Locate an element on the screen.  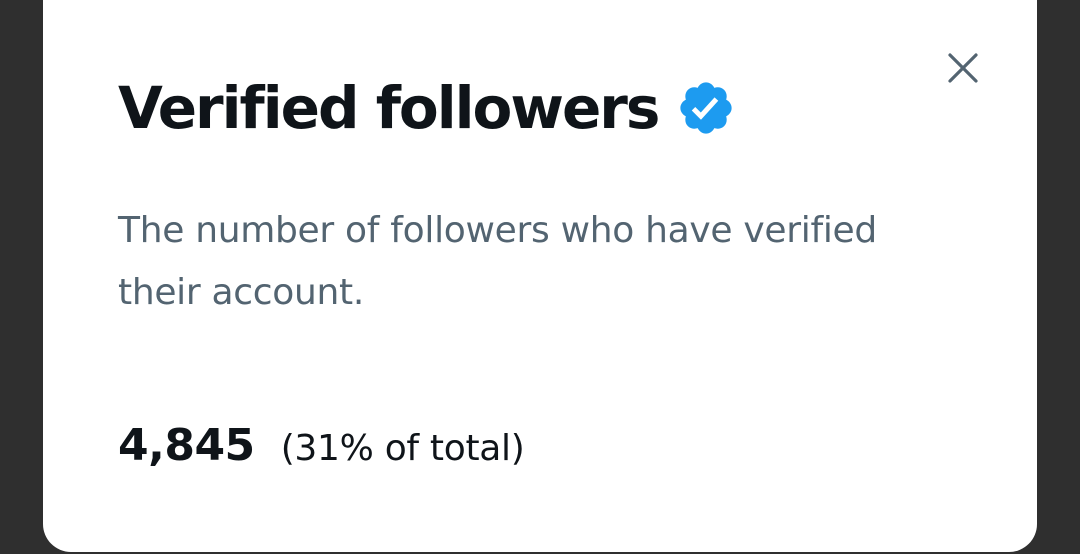
dialog-header: Verified followers is located at coordinates (427, 108).